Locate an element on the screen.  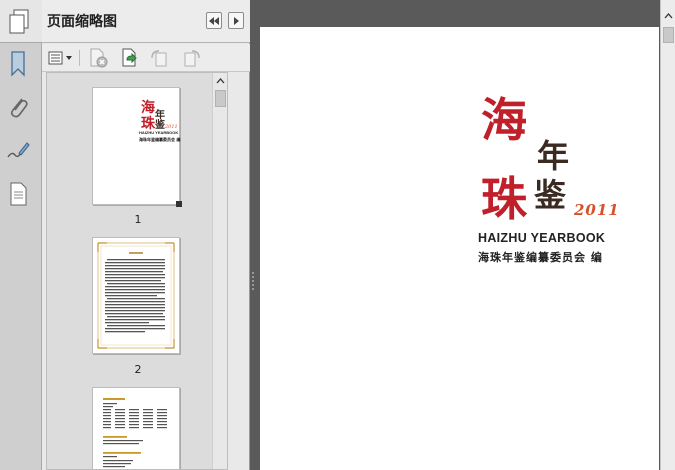
cover-editor-line: 海珠年鉴编纂委员会 编 is located at coordinates (540, 257).